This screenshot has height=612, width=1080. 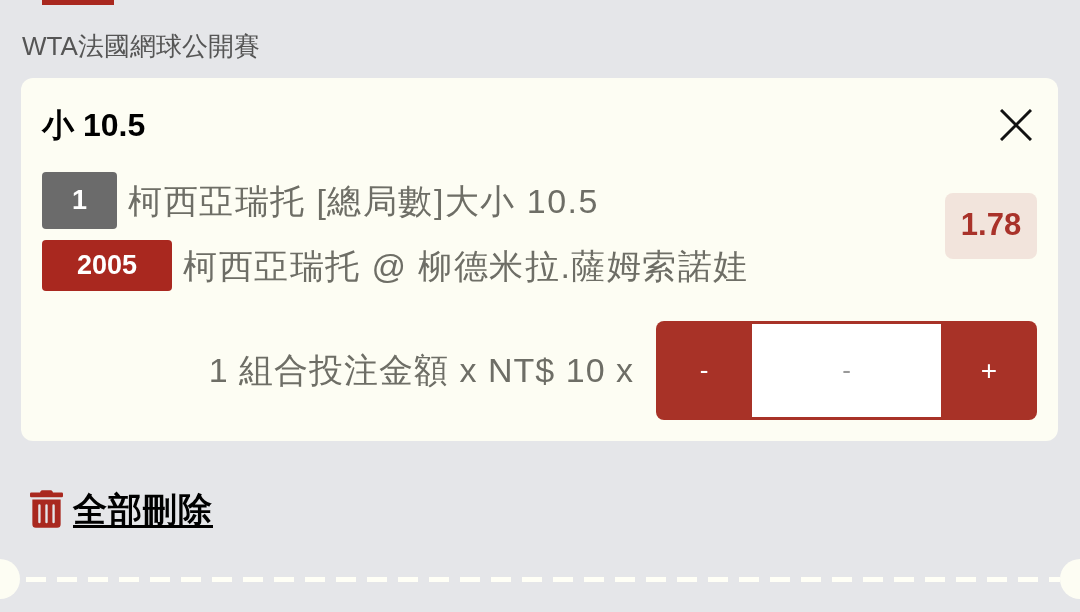 I want to click on close-icon, so click(x=1016, y=125).